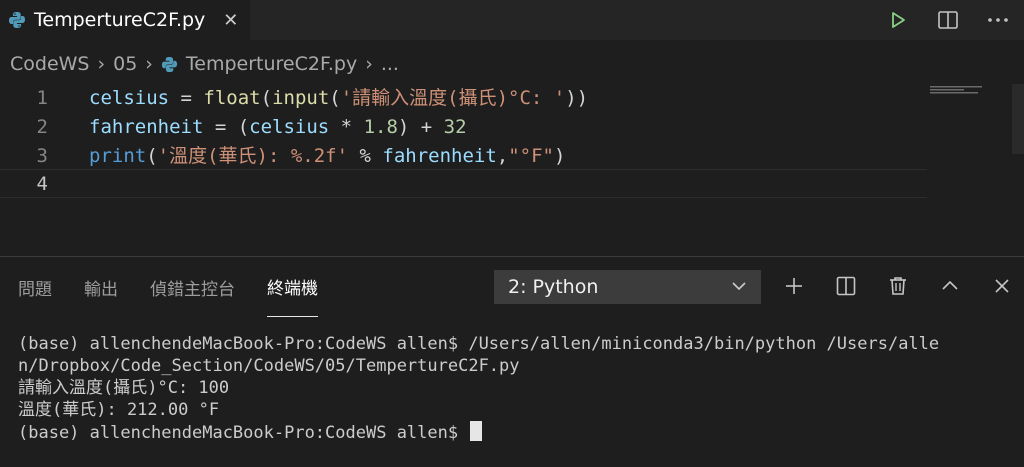 The image size is (1024, 467). Describe the element at coordinates (846, 286) in the screenshot. I see `split-terminal-icon` at that location.